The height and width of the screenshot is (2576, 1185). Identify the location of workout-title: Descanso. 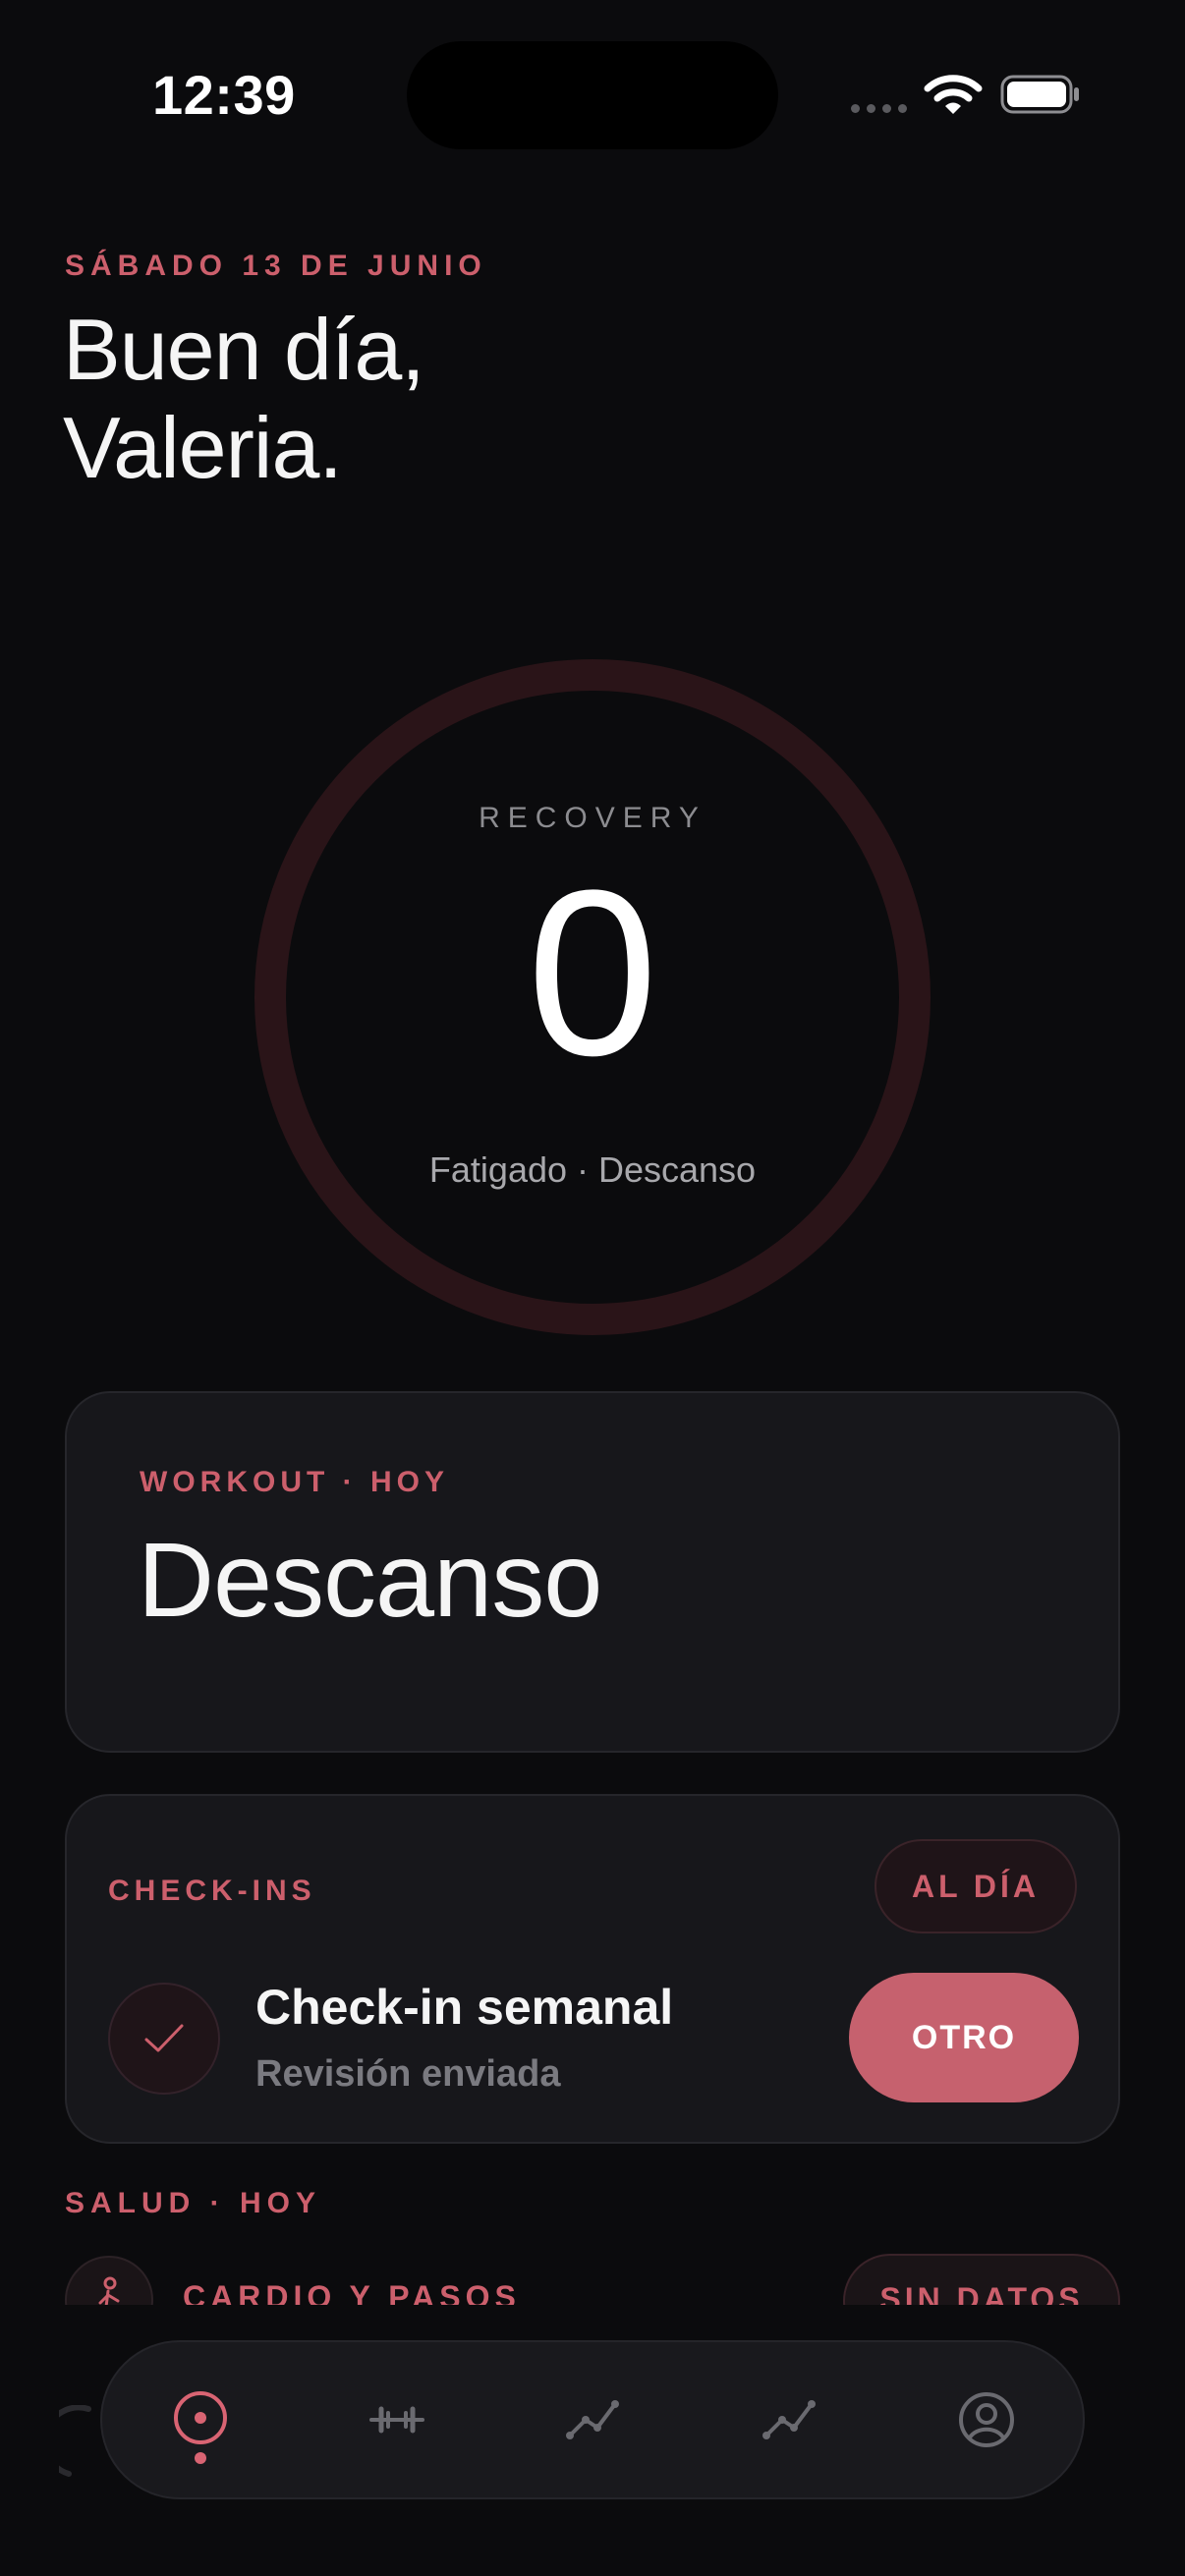
(370, 1579).